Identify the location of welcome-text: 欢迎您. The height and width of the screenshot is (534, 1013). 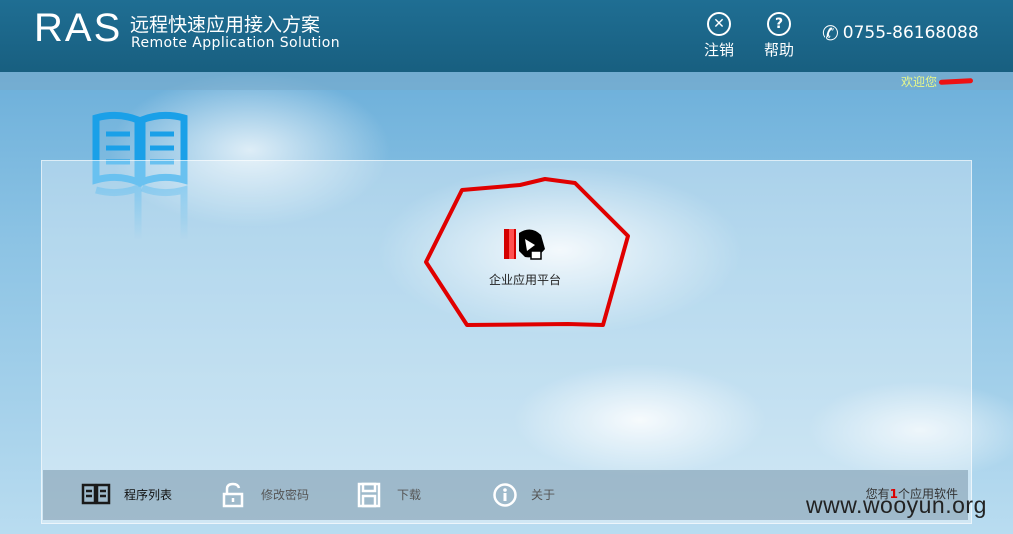
(918, 82).